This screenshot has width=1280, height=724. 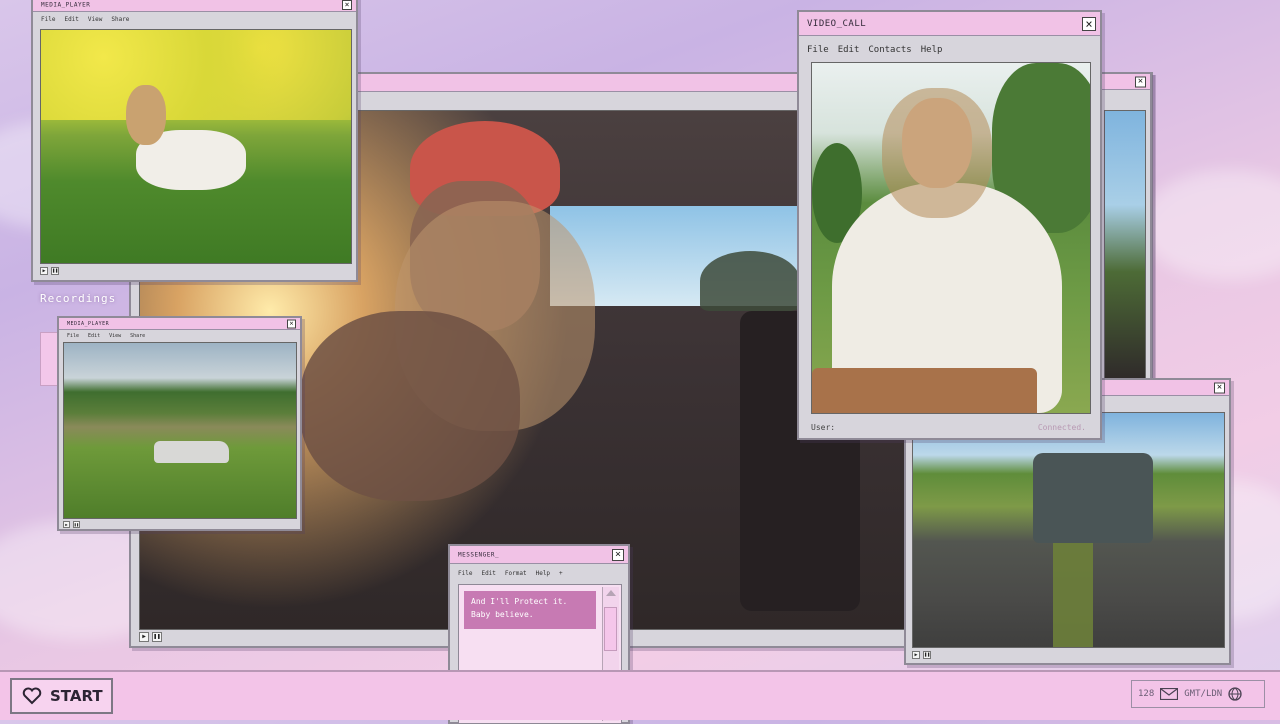 What do you see at coordinates (1125, 245) in the screenshot?
I see `back-window-video` at bounding box center [1125, 245].